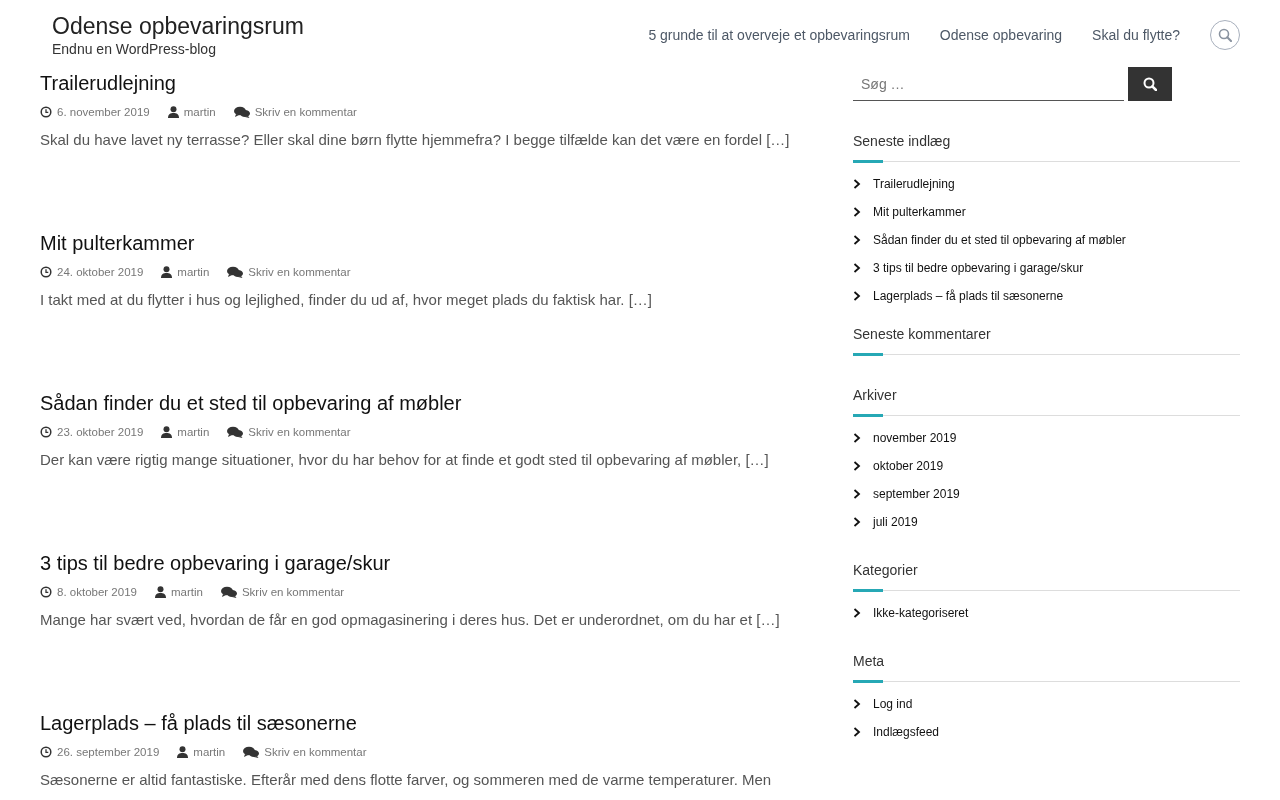  Describe the element at coordinates (922, 334) in the screenshot. I see `widget-title: Seneste kommentarer` at that location.